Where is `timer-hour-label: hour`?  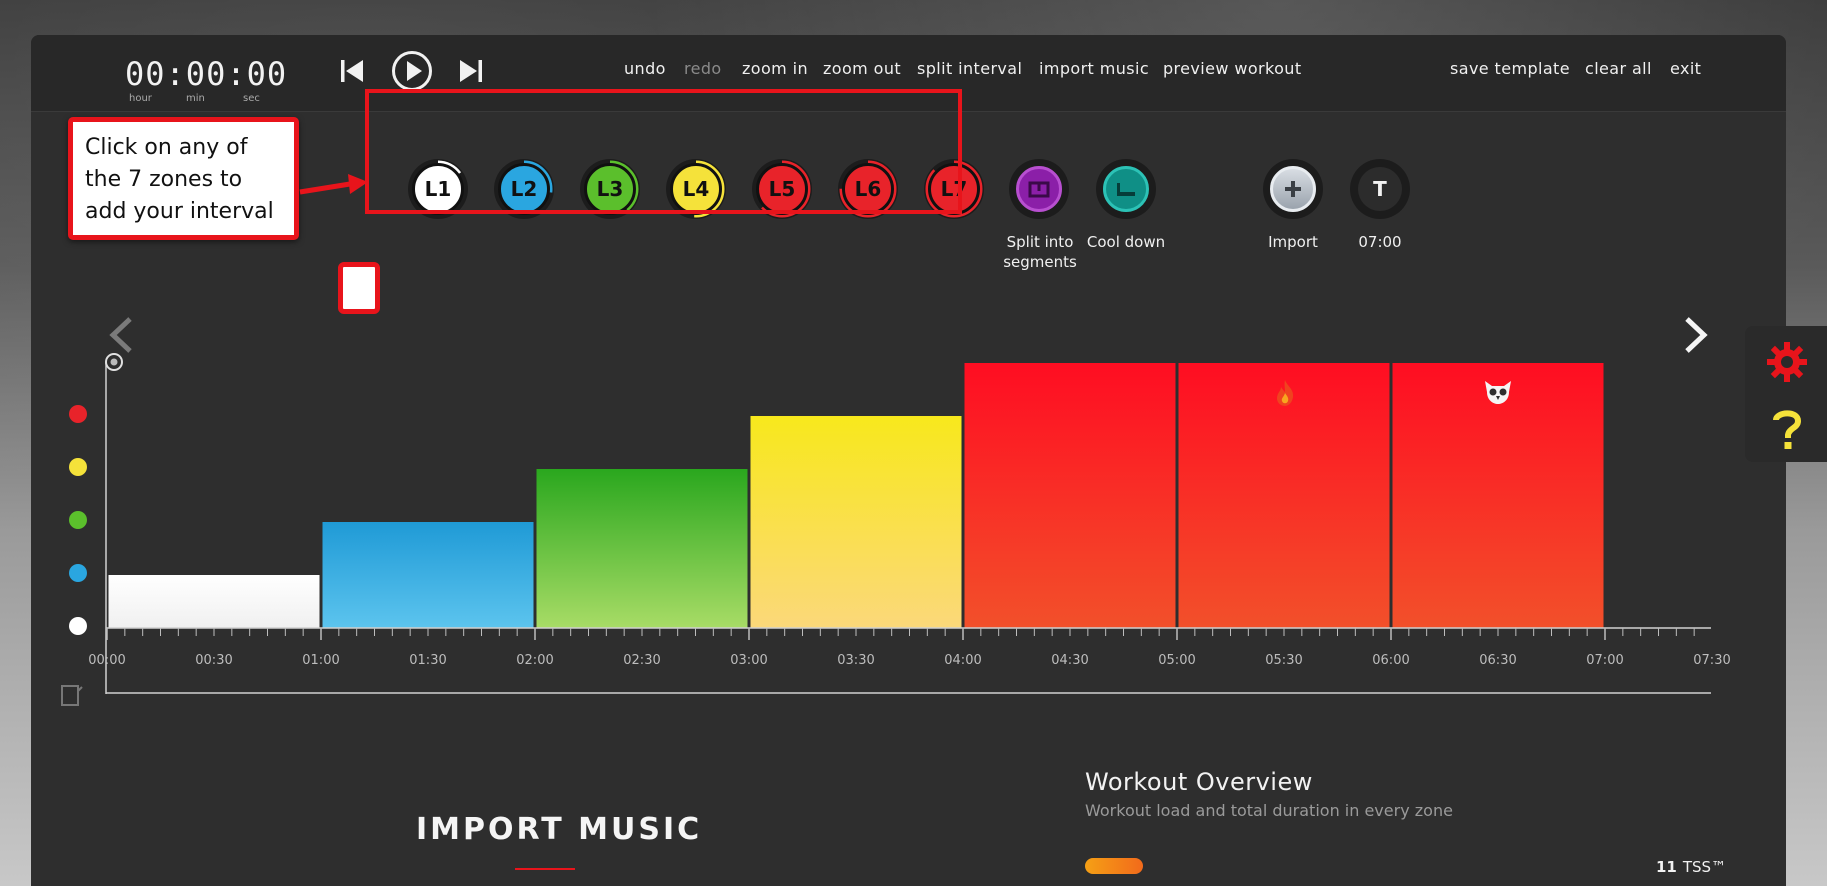
timer-hour-label: hour is located at coordinates (140, 98).